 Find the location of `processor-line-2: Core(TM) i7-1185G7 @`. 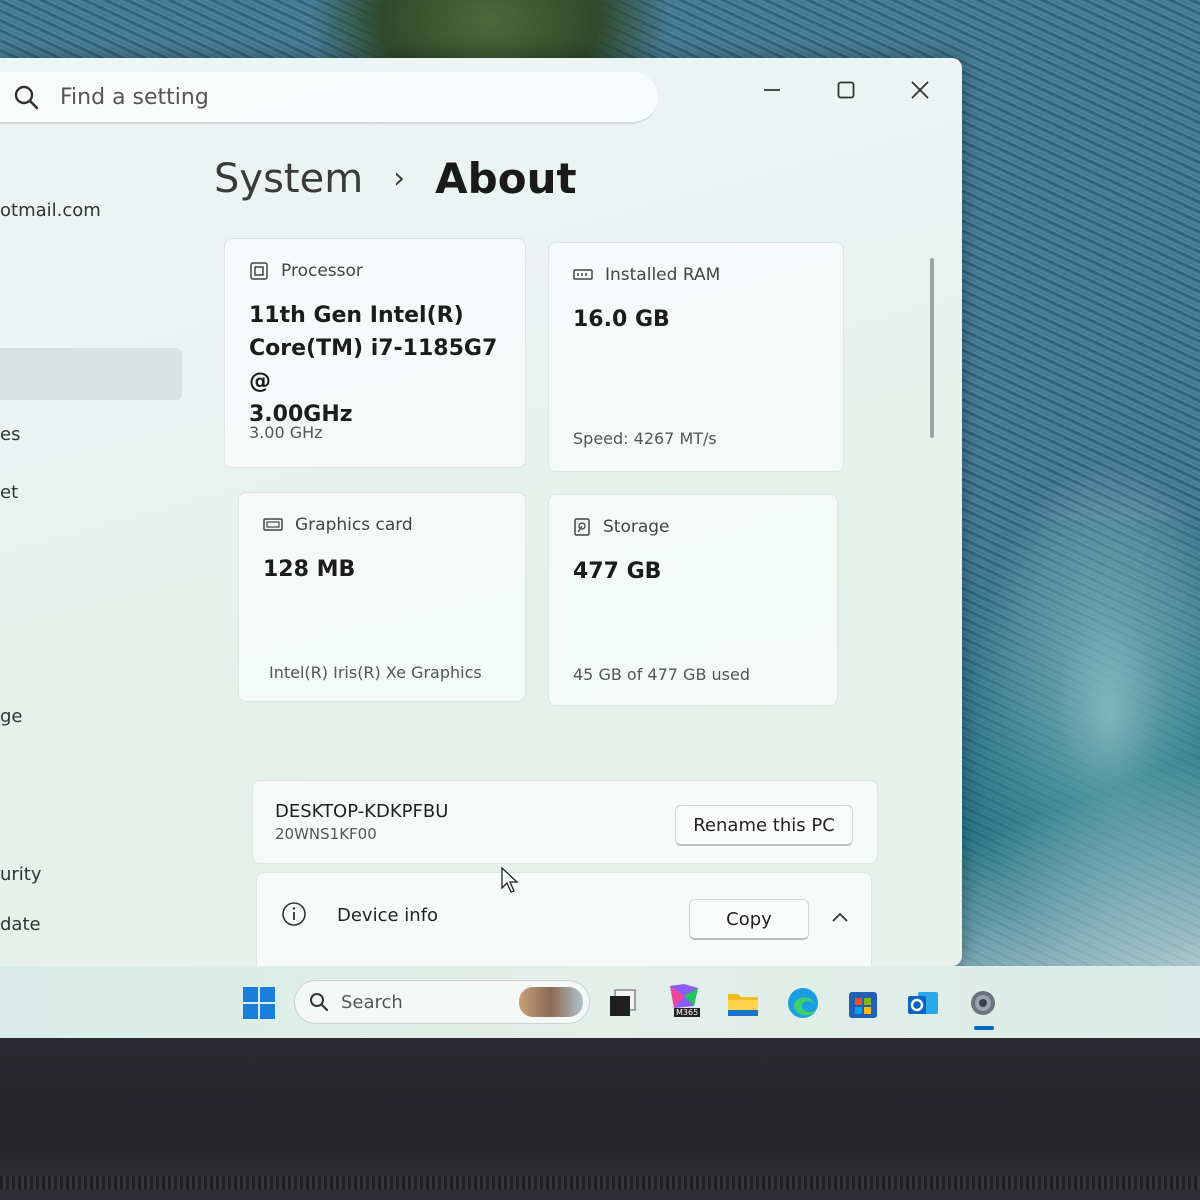

processor-line-2: Core(TM) i7-1185G7 @ is located at coordinates (373, 365).